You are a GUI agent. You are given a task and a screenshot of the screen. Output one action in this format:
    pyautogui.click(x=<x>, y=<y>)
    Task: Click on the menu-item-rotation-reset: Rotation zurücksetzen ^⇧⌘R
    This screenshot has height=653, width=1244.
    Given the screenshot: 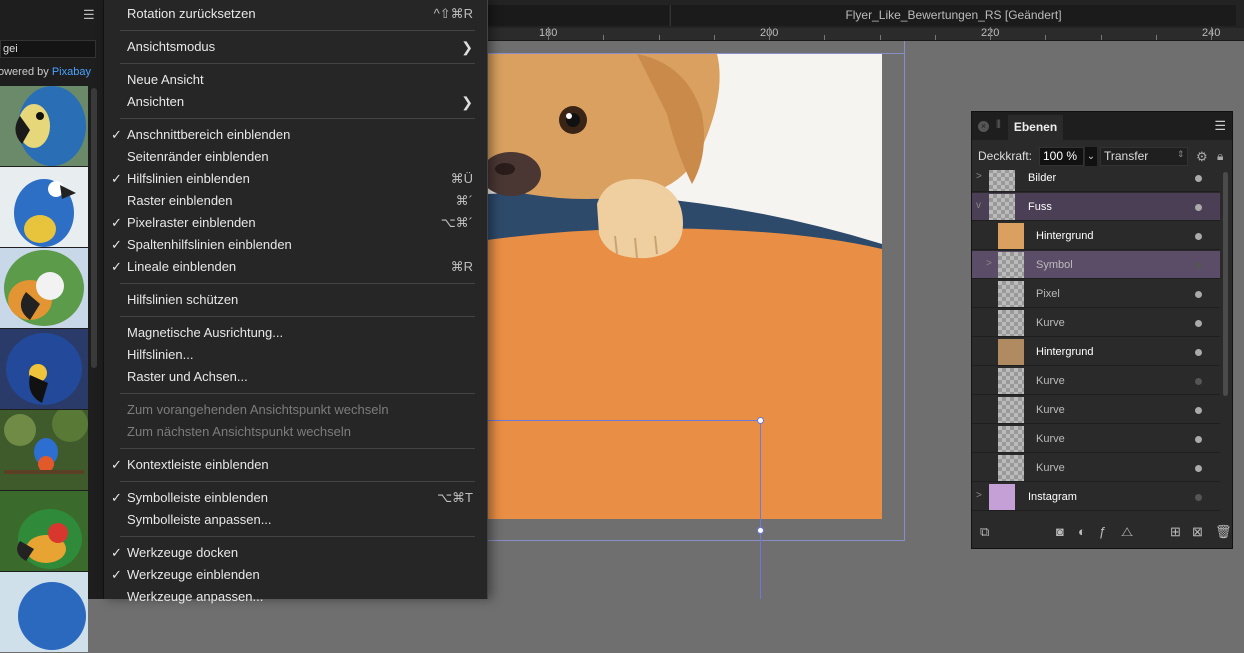 What is the action you would take?
    pyautogui.click(x=295, y=14)
    